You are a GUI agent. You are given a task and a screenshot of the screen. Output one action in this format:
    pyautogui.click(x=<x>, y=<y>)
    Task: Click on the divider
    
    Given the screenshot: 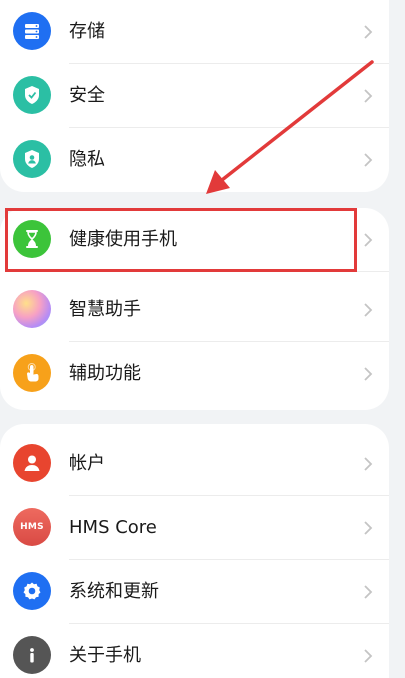 What is the action you would take?
    pyautogui.click(x=229, y=271)
    